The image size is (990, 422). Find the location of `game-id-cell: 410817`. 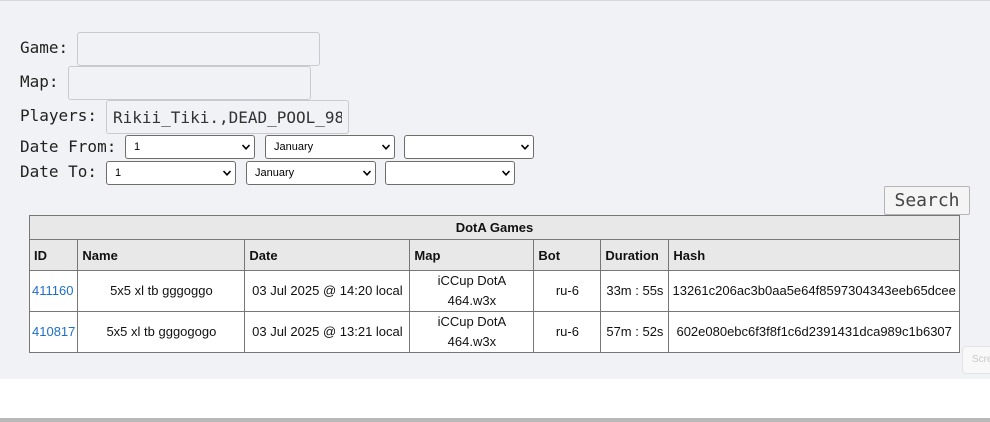

game-id-cell: 410817 is located at coordinates (53, 332).